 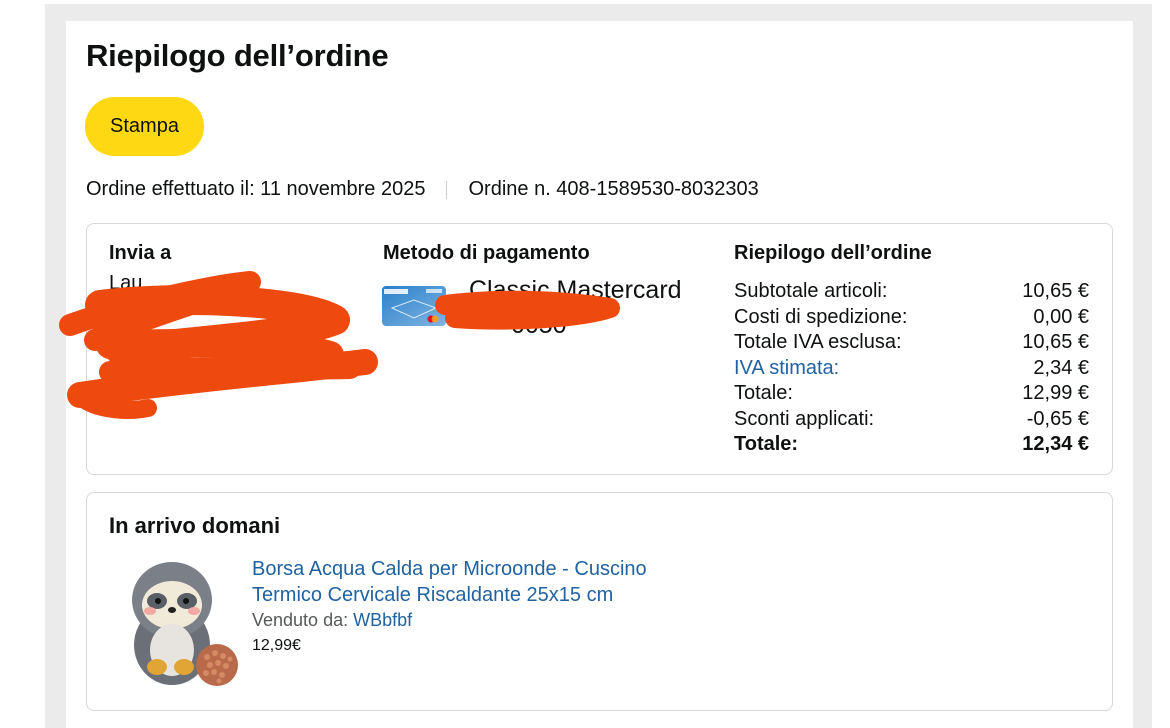 What do you see at coordinates (575, 290) in the screenshot?
I see `payment-card-name: Classic Mastercard` at bounding box center [575, 290].